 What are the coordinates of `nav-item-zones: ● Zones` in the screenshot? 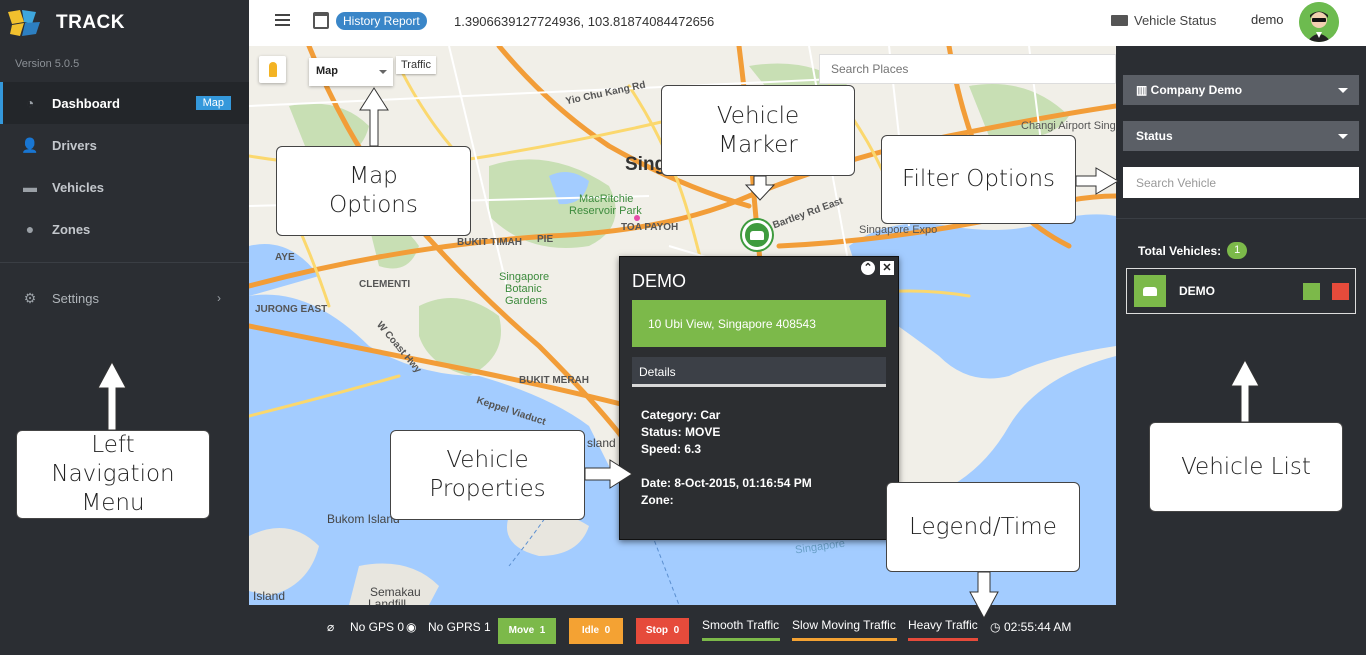 It's located at (124, 229).